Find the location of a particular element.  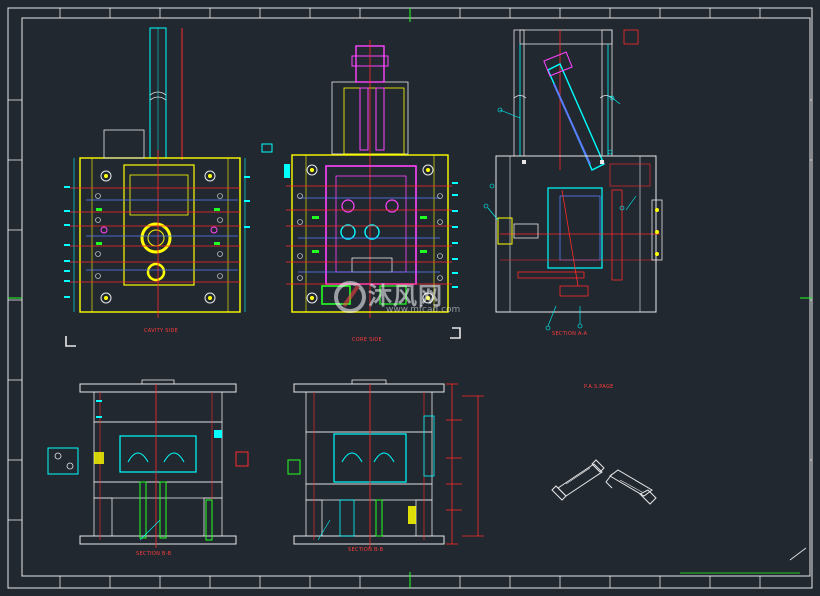

watermark: 沐风网 www.mfcad.com is located at coordinates (415, 297).